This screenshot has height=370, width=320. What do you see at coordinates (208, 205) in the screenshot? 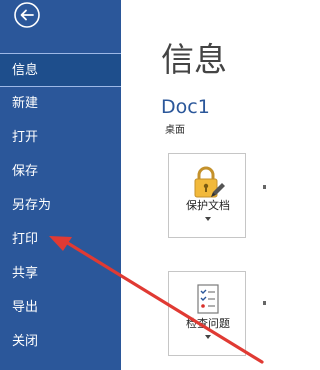
I see `protect-document-label: 保护文档` at bounding box center [208, 205].